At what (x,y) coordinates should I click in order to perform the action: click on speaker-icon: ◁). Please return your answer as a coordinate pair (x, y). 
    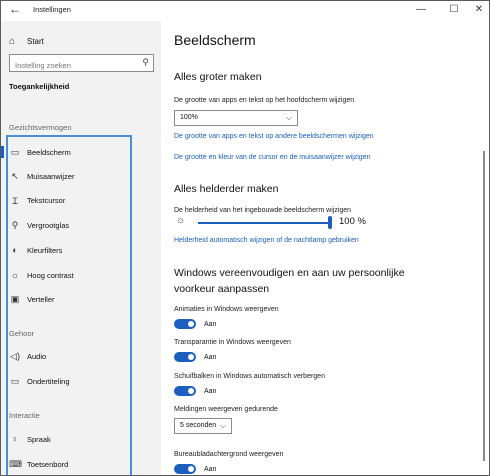
    Looking at the image, I should click on (15, 355).